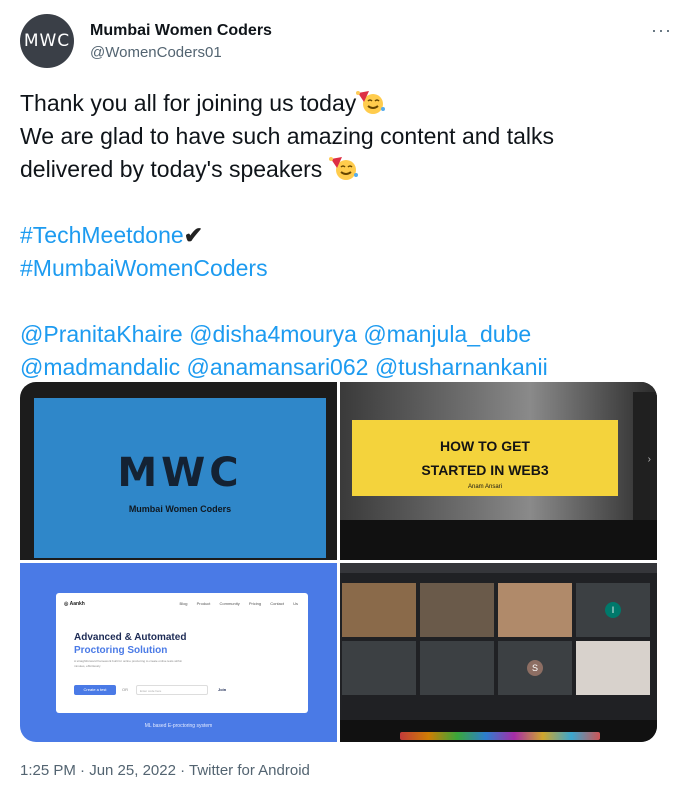 The width and height of the screenshot is (696, 797). Describe the element at coordinates (447, 334) in the screenshot. I see `mention-manjula-dube: @manjula_dube` at that location.